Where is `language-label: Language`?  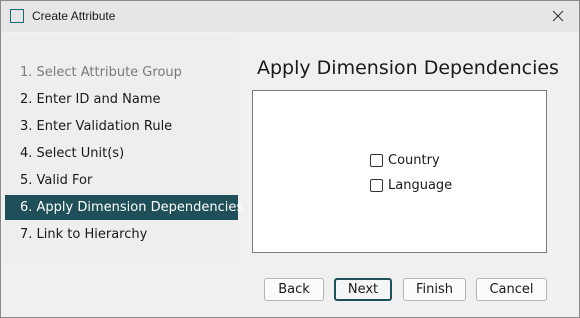 language-label: Language is located at coordinates (420, 185).